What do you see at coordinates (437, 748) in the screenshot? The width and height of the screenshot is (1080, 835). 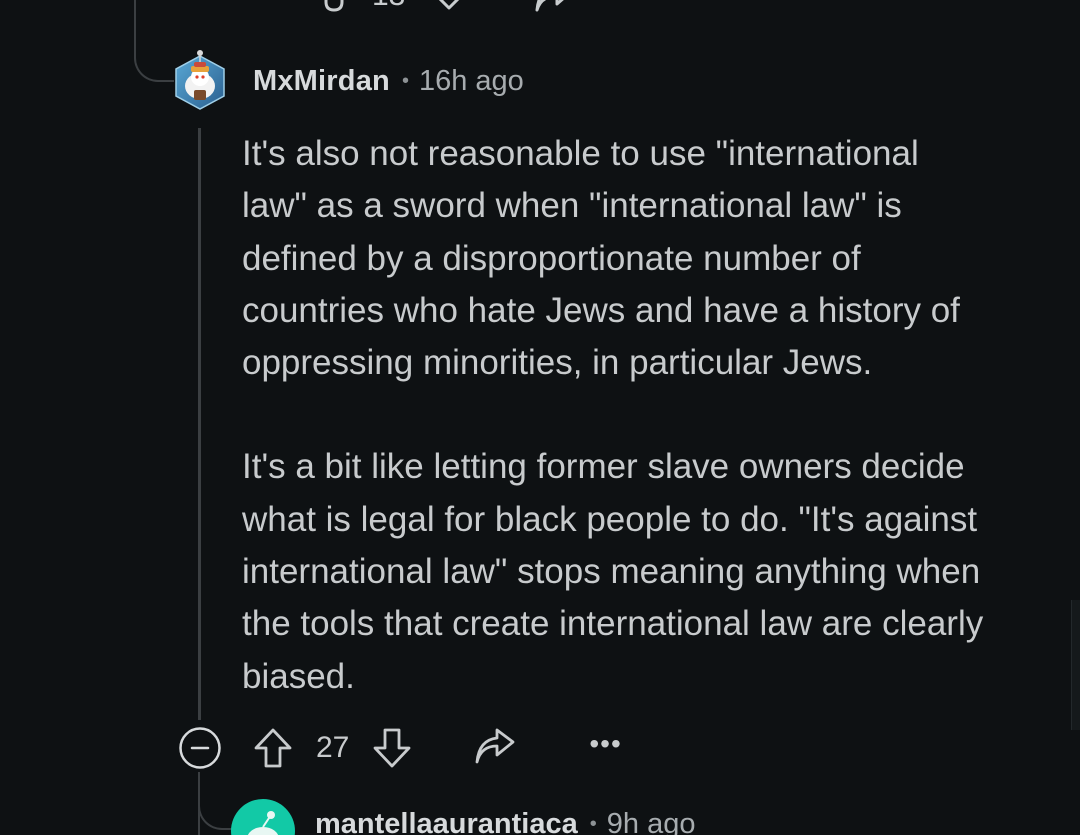 I see `comment-action-bar: 27 •••` at bounding box center [437, 748].